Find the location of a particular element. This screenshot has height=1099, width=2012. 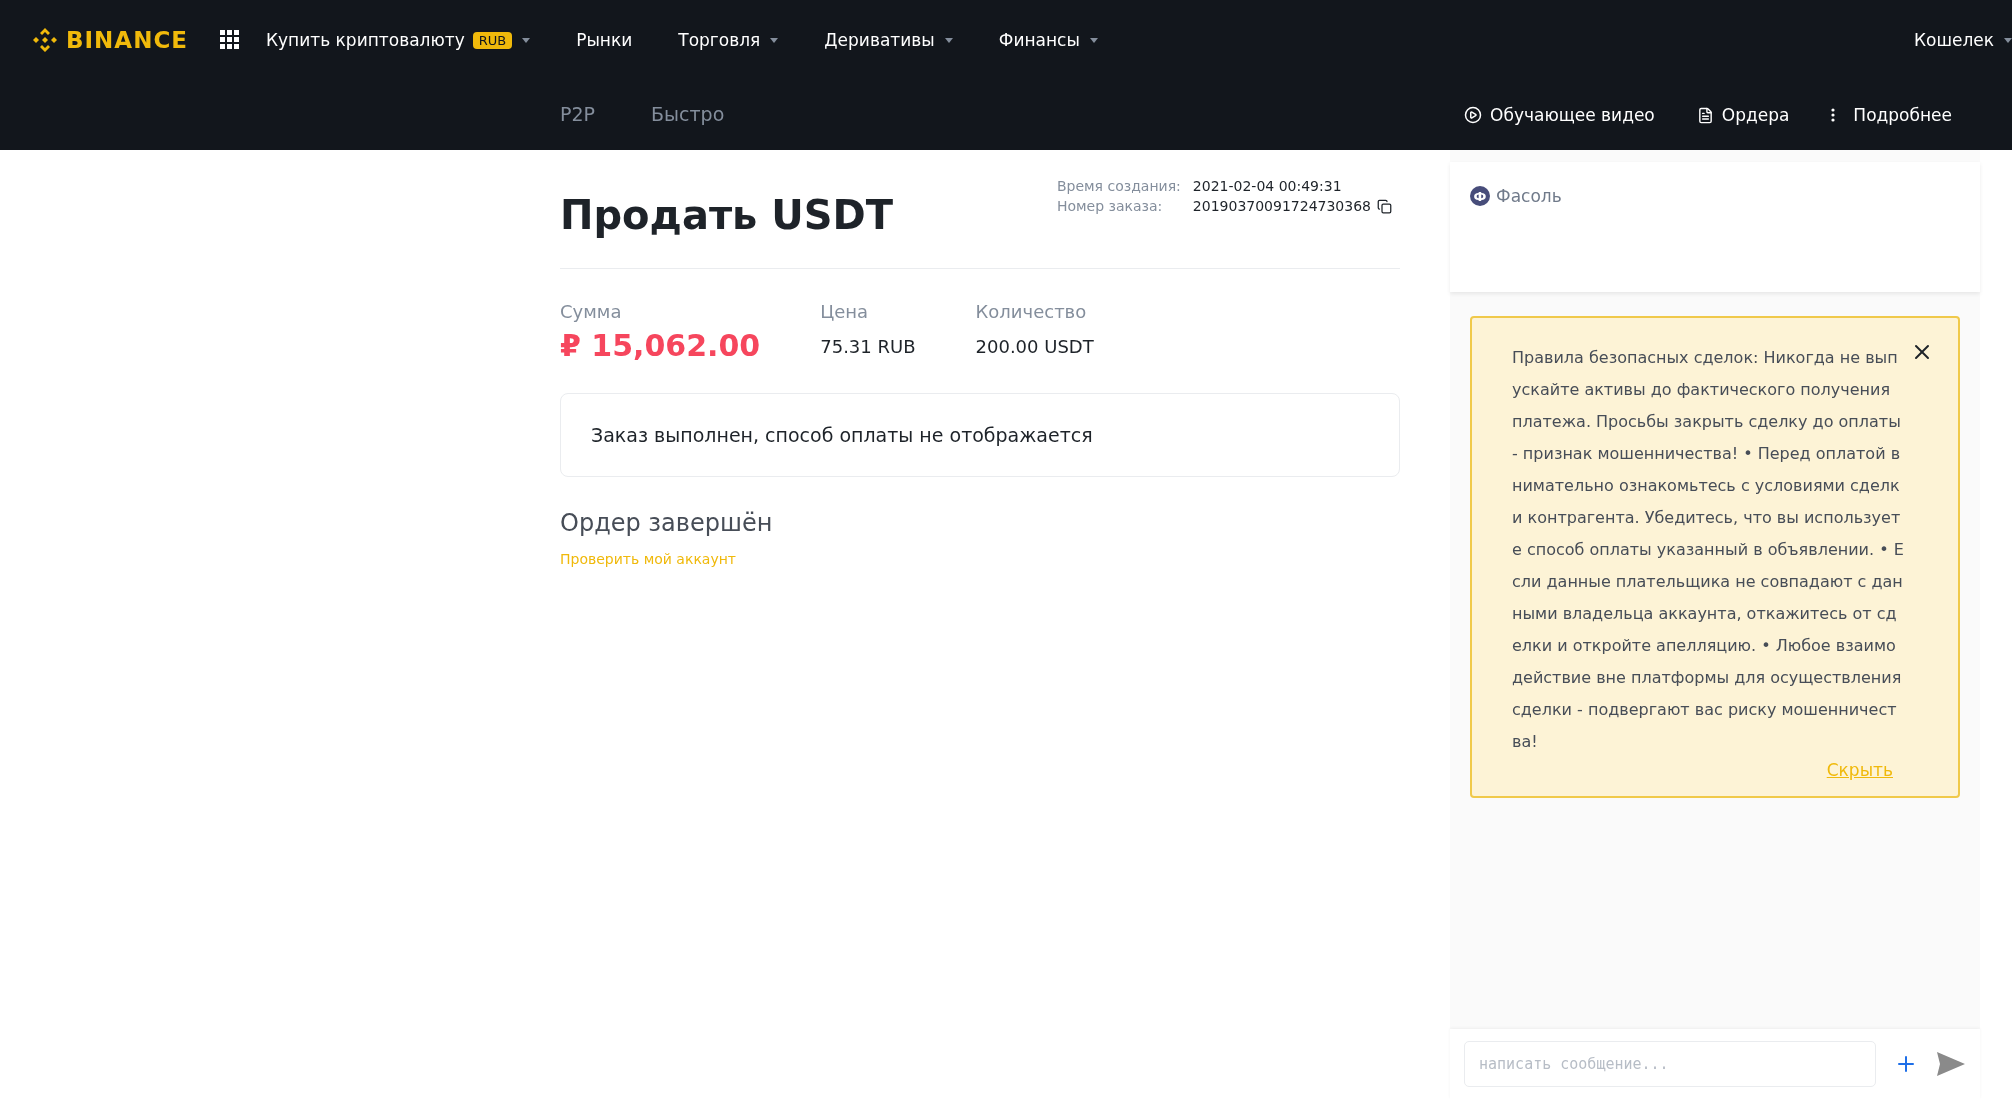

nav-menu-item: Торговля is located at coordinates (728, 40).